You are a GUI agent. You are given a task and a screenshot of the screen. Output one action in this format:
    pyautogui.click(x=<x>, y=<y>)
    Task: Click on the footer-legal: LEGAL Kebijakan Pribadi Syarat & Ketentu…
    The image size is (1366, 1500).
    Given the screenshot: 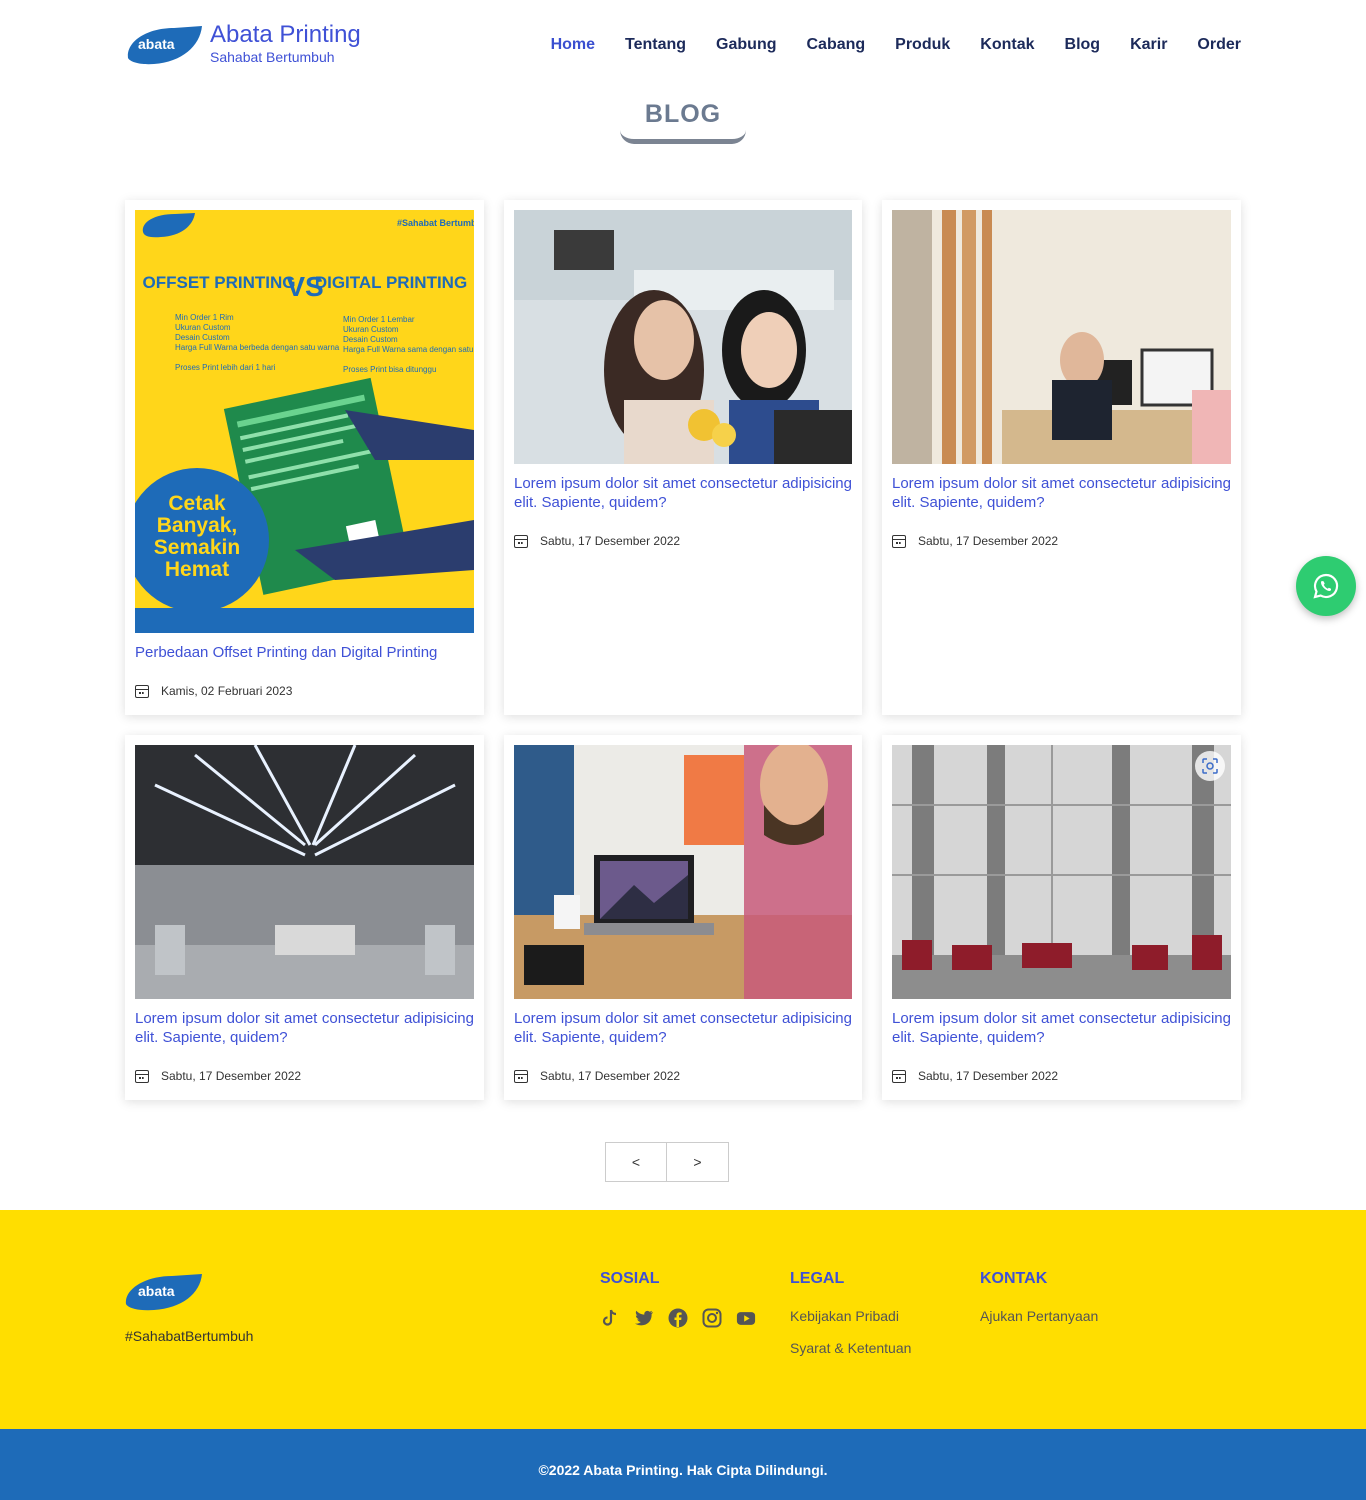 What is the action you would take?
    pyautogui.click(x=850, y=1321)
    